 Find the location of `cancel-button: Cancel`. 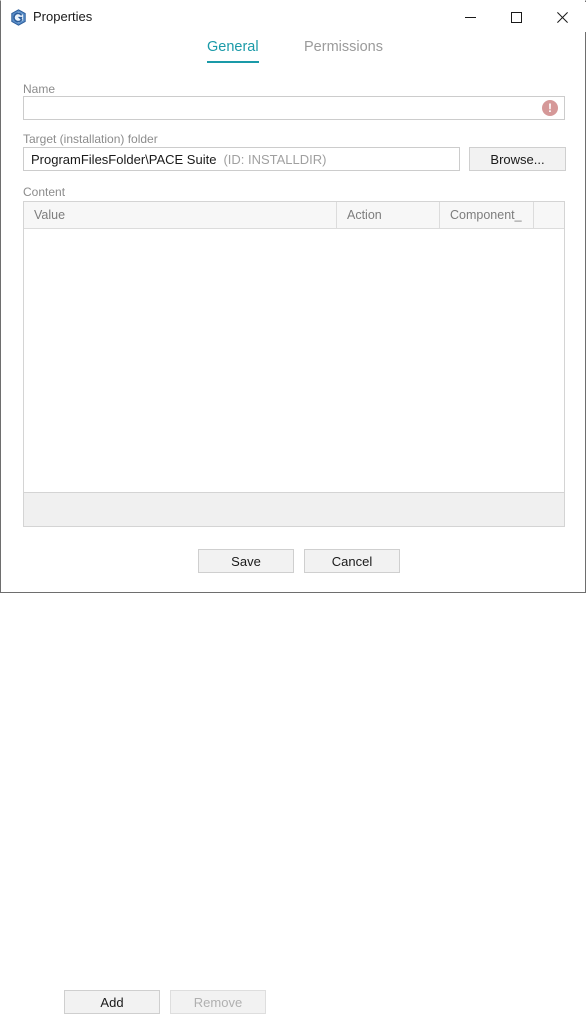

cancel-button: Cancel is located at coordinates (352, 561).